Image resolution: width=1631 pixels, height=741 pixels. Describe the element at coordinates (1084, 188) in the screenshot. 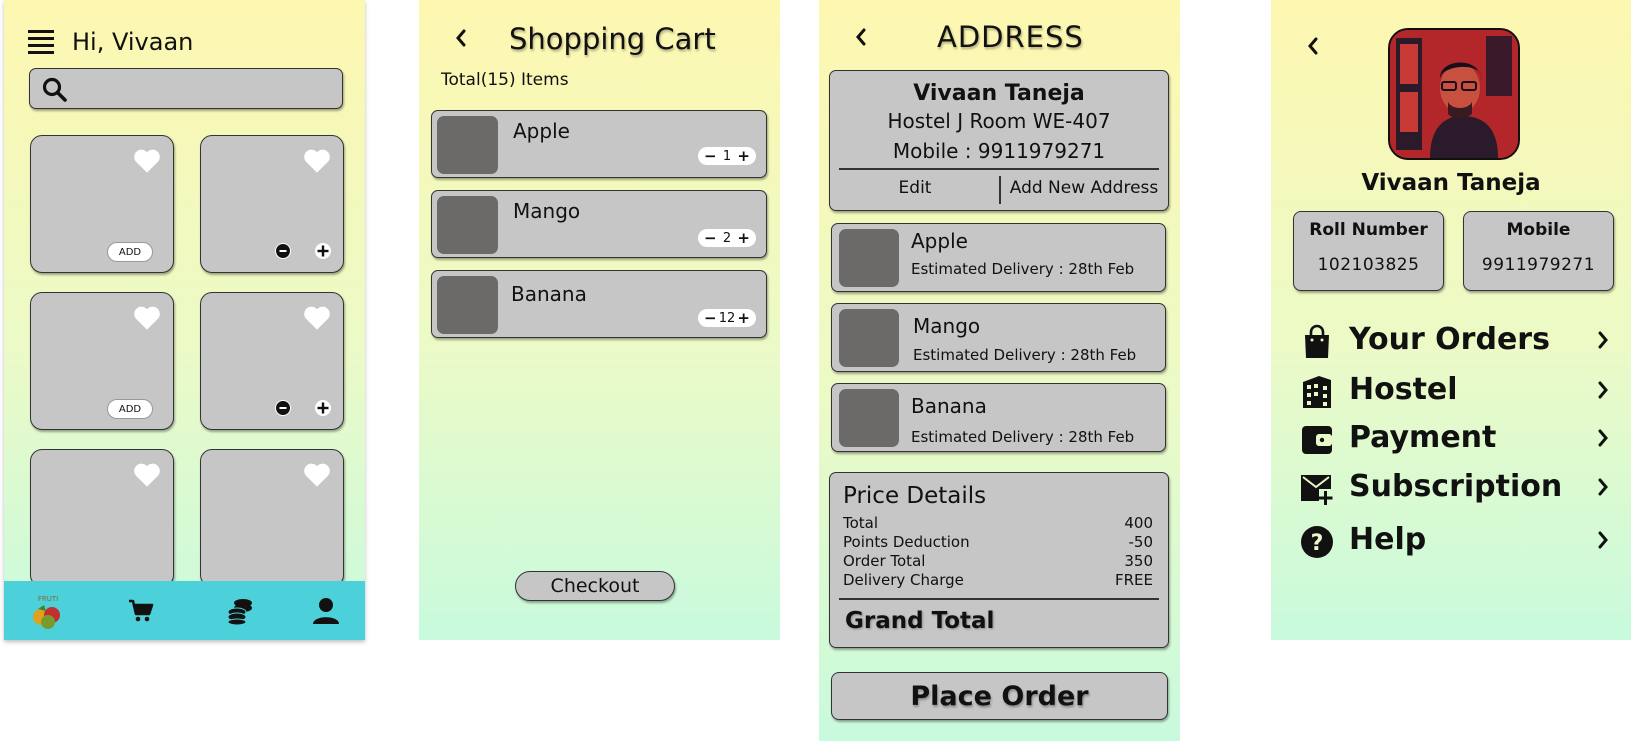

I see `add-new-address-button: Add New Address` at that location.